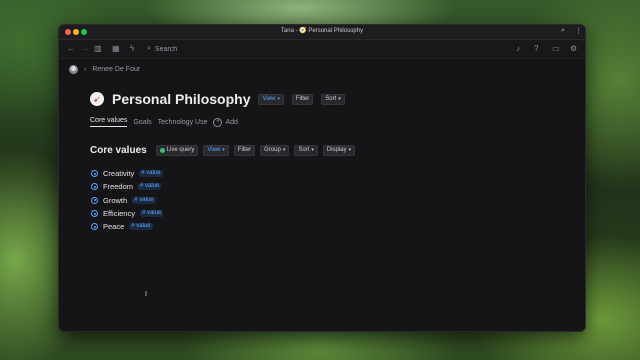  I want to click on list-item: Efficiency # value, so click(127, 213).